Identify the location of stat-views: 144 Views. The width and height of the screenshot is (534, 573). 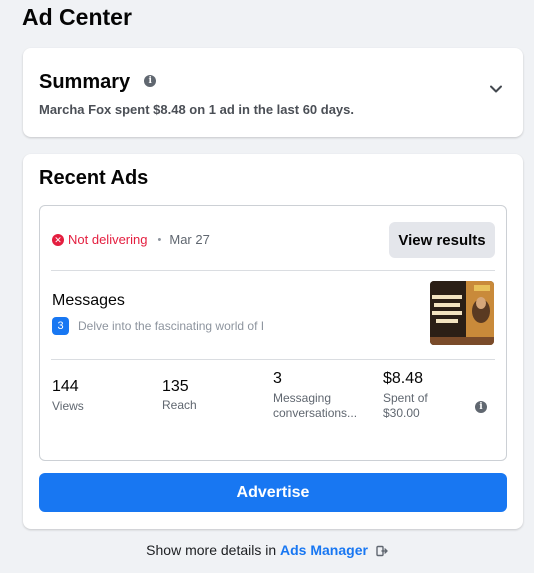
(68, 396).